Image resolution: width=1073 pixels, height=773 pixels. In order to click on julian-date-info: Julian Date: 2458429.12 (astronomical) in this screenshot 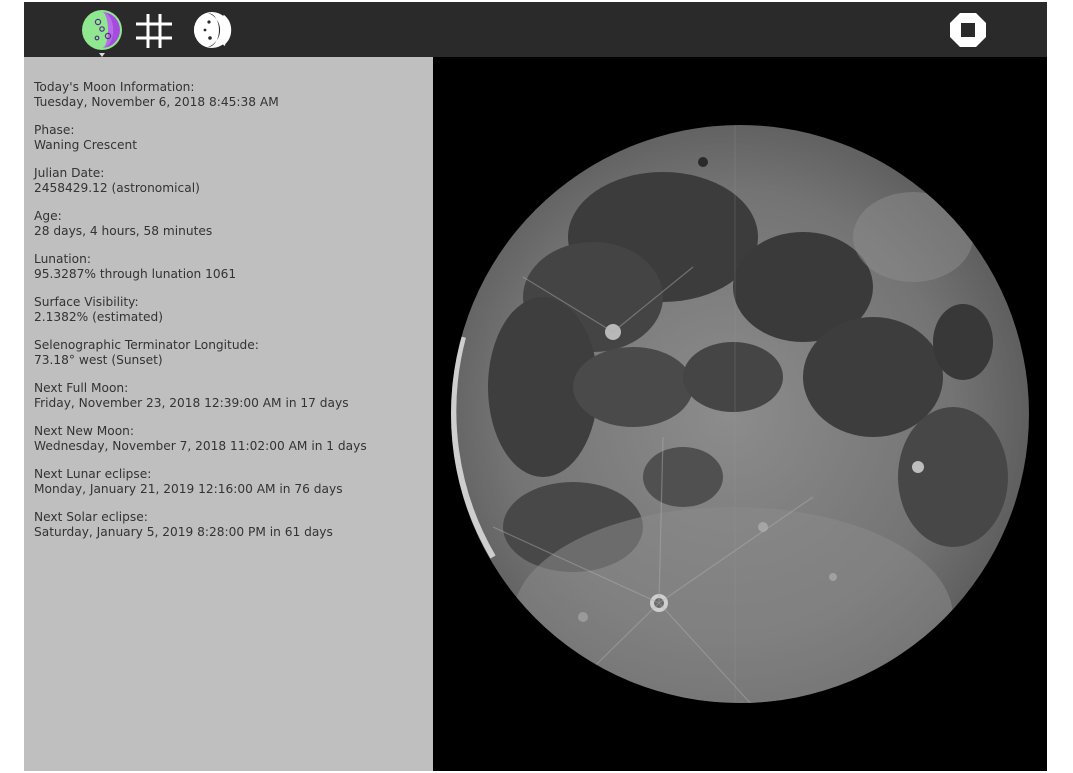, I will do `click(233, 181)`.